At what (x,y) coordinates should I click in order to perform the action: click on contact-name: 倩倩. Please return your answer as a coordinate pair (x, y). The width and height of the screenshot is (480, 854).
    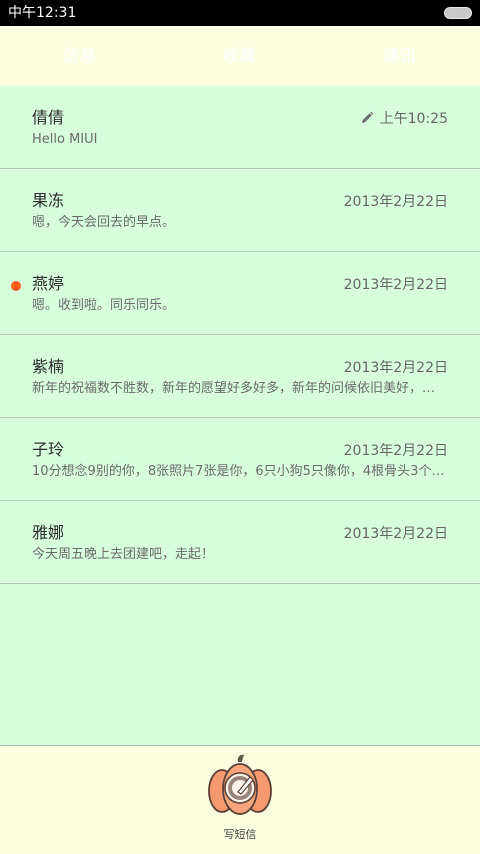
    Looking at the image, I should click on (48, 117).